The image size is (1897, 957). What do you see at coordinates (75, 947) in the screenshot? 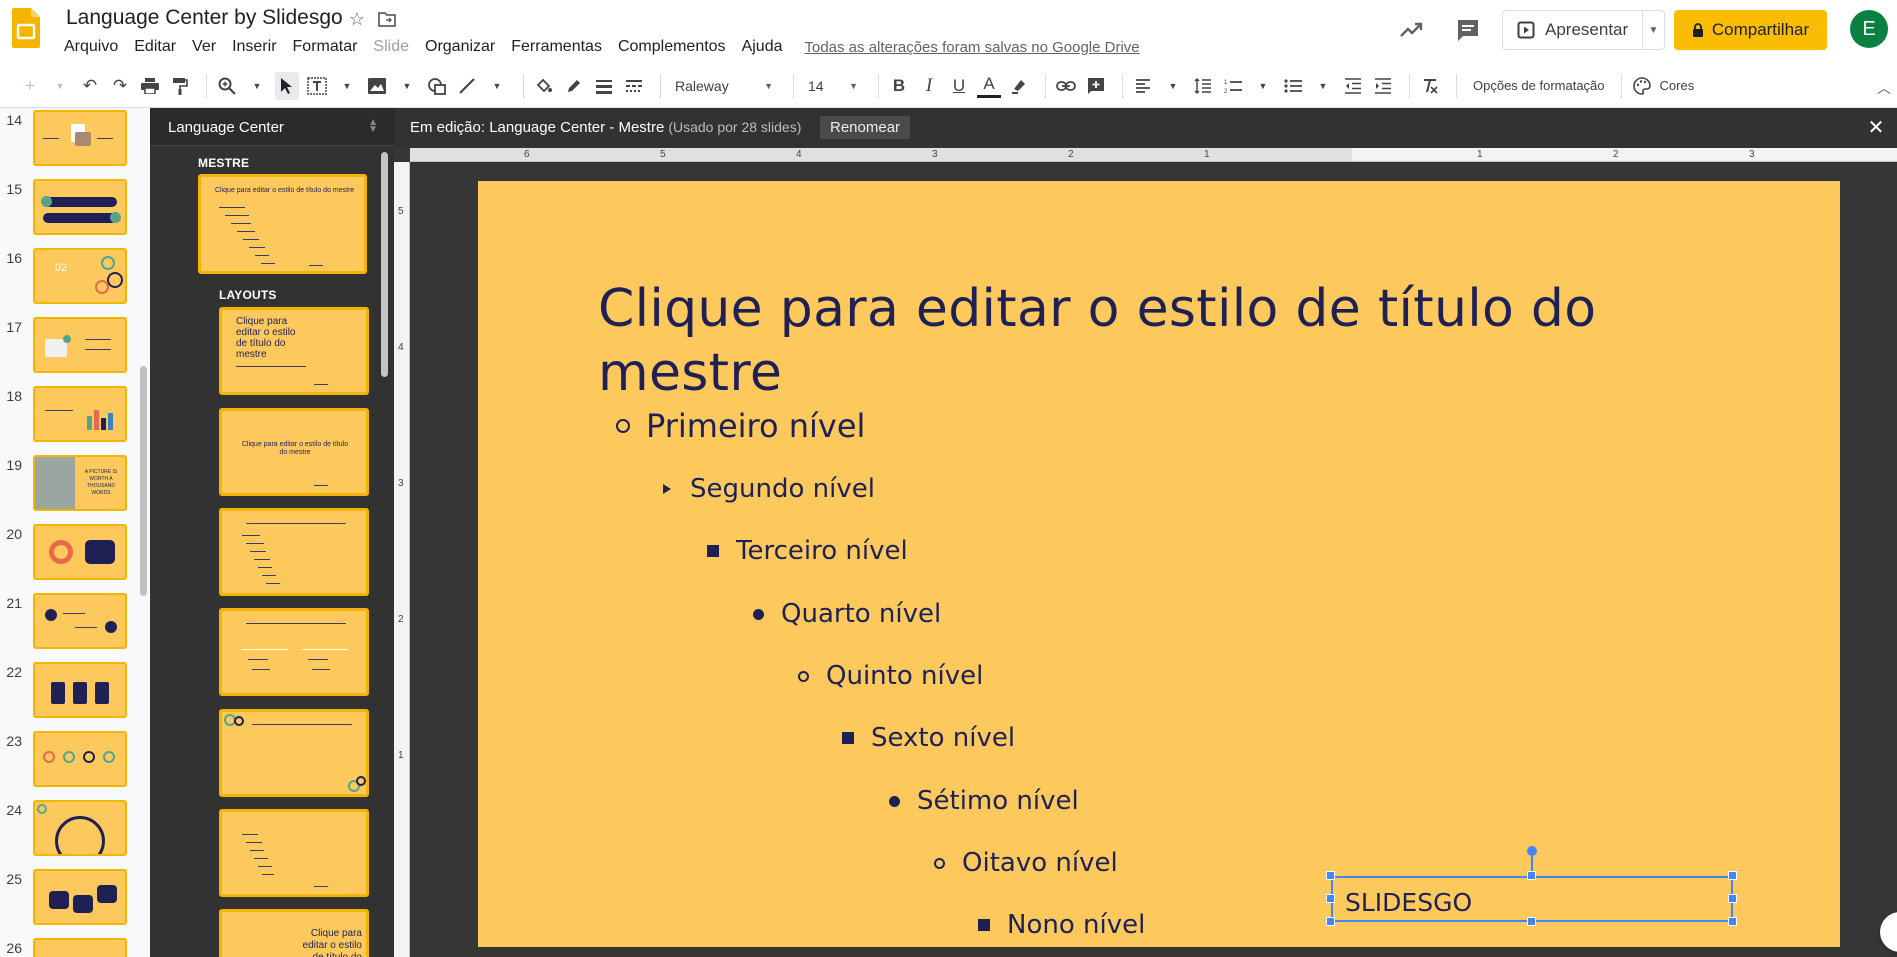
I see `filmstrip-slide: 26` at bounding box center [75, 947].